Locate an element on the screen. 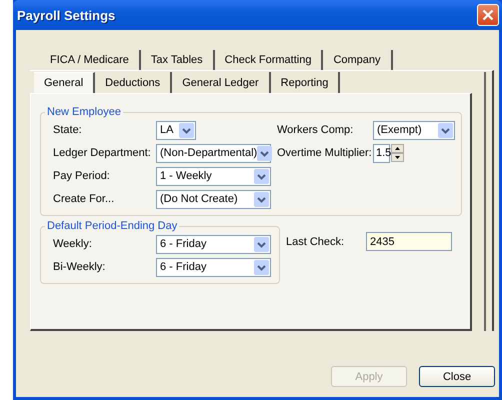 The height and width of the screenshot is (400, 502). field-label: Bi-Weekly: is located at coordinates (79, 267).